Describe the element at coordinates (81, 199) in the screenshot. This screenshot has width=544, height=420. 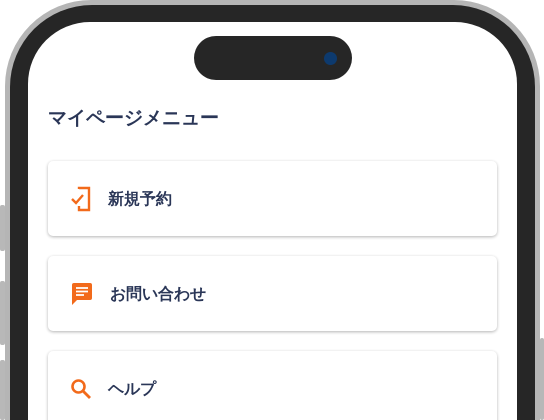
I see `phone-check-icon` at that location.